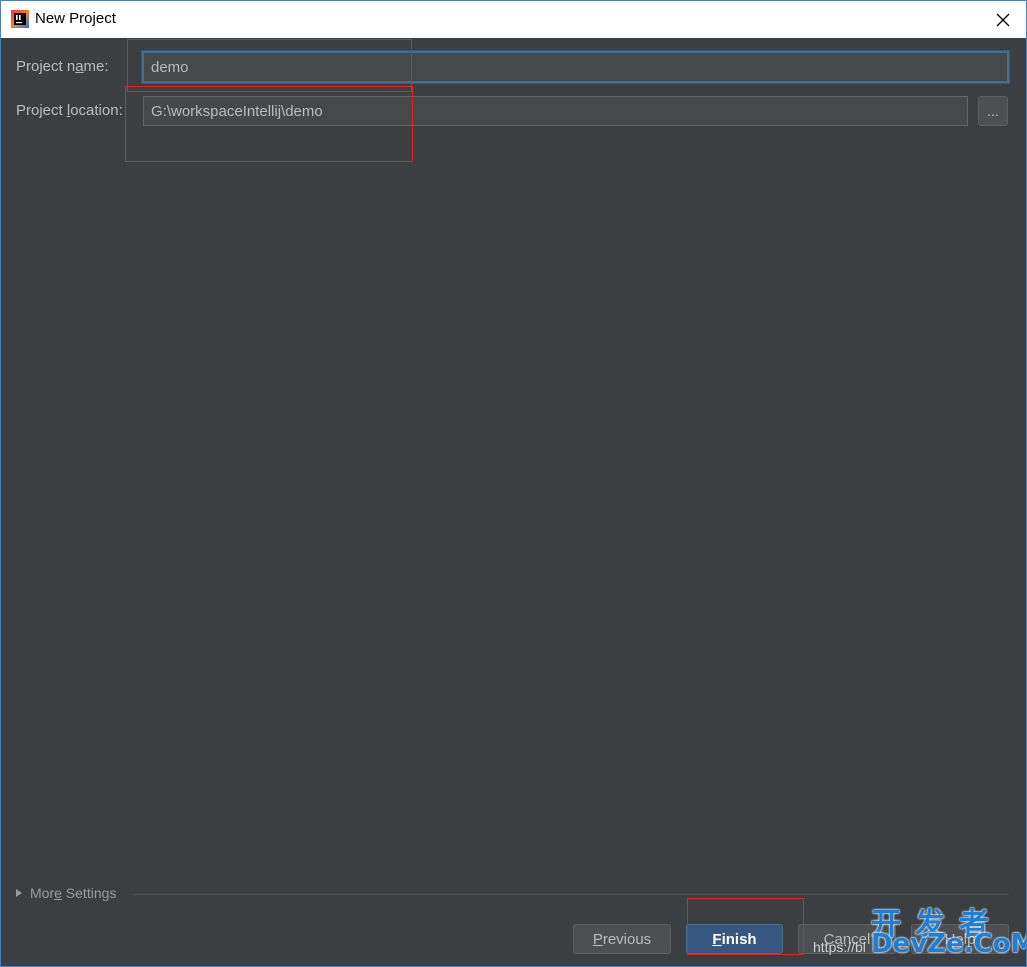 The image size is (1027, 967). Describe the element at coordinates (839, 947) in the screenshot. I see `watermark-url: https://bl` at that location.